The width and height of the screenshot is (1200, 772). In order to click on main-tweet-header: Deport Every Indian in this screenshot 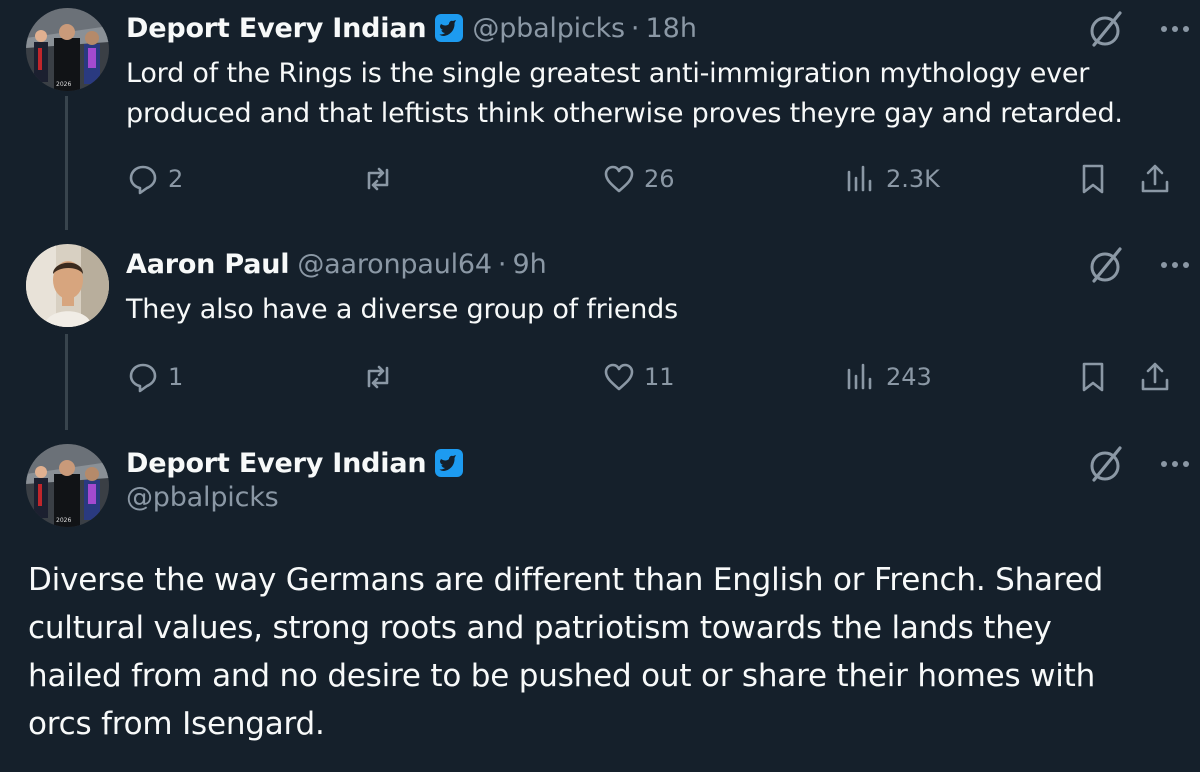, I will do `click(295, 463)`.